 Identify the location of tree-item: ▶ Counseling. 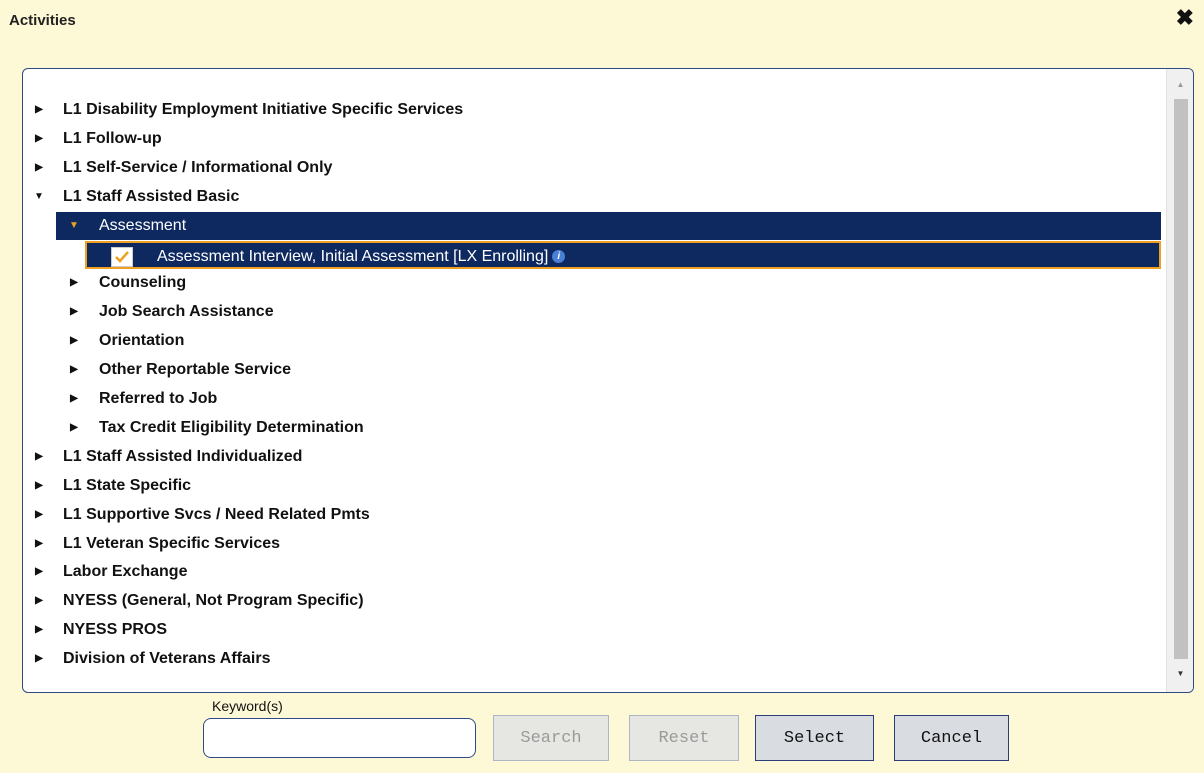
(592, 283).